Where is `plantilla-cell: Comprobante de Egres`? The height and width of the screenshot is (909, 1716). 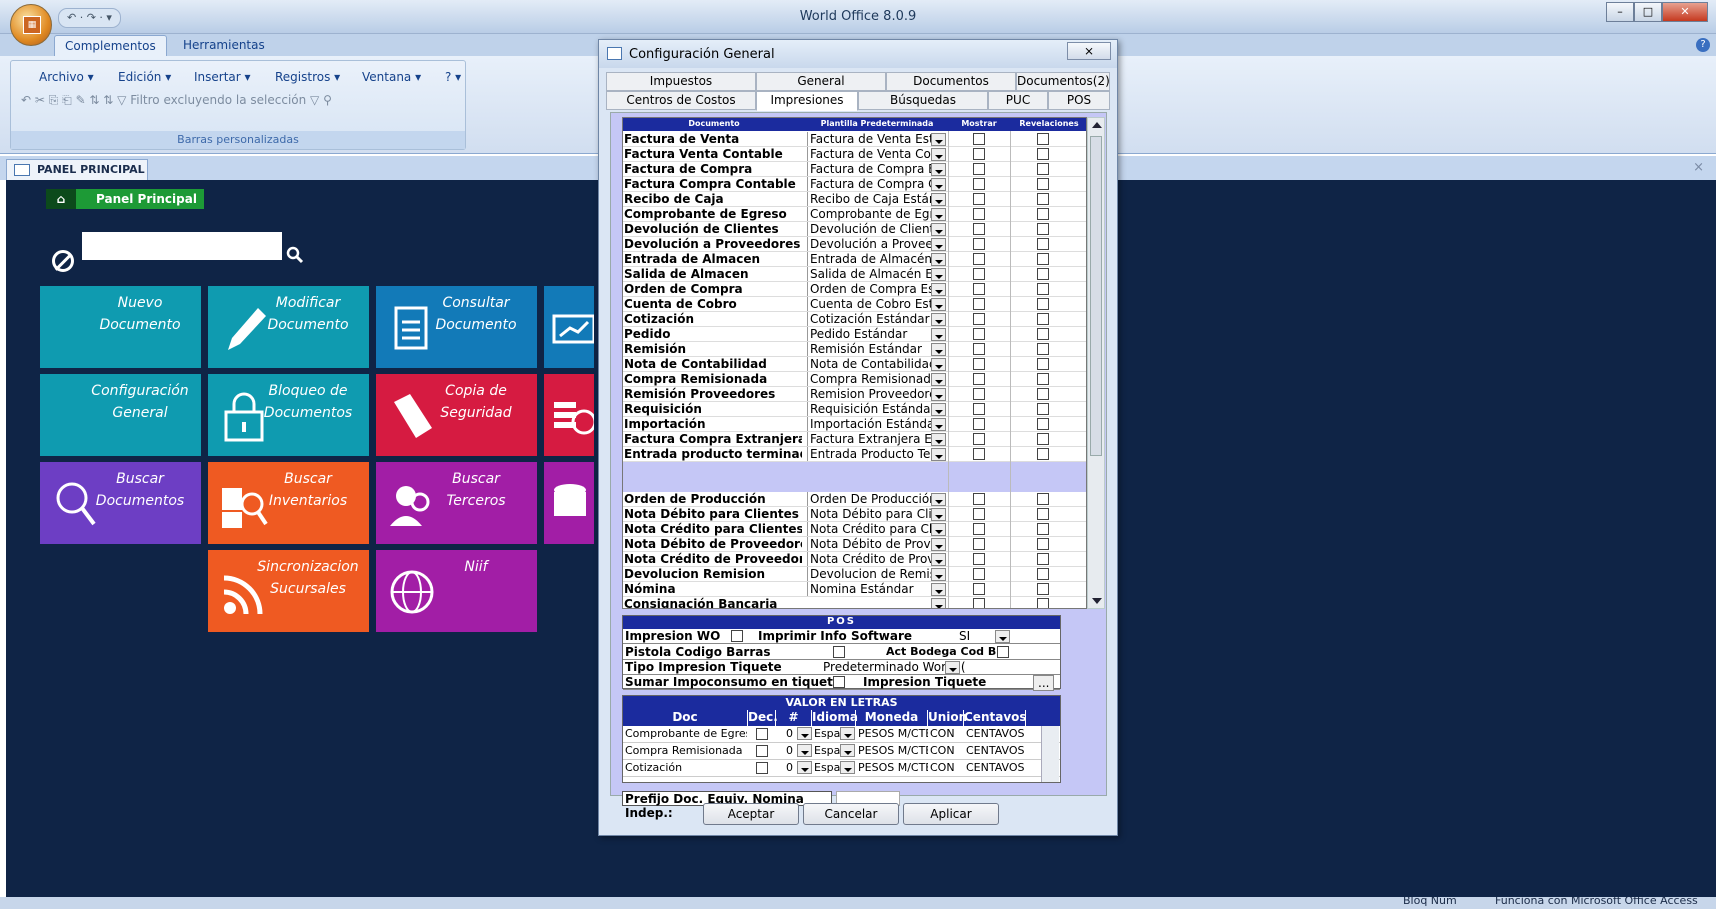
plantilla-cell: Comprobante de Egres is located at coordinates (869, 214).